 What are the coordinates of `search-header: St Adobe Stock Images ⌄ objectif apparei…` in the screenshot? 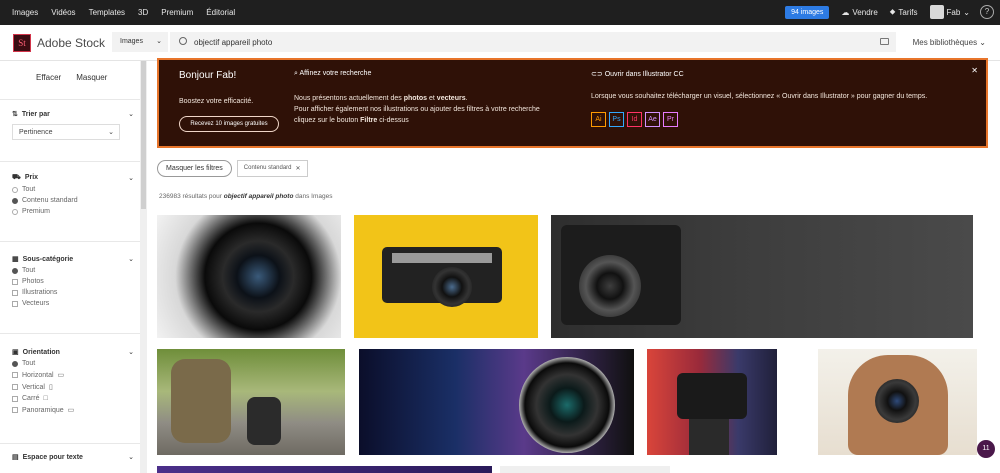 It's located at (500, 43).